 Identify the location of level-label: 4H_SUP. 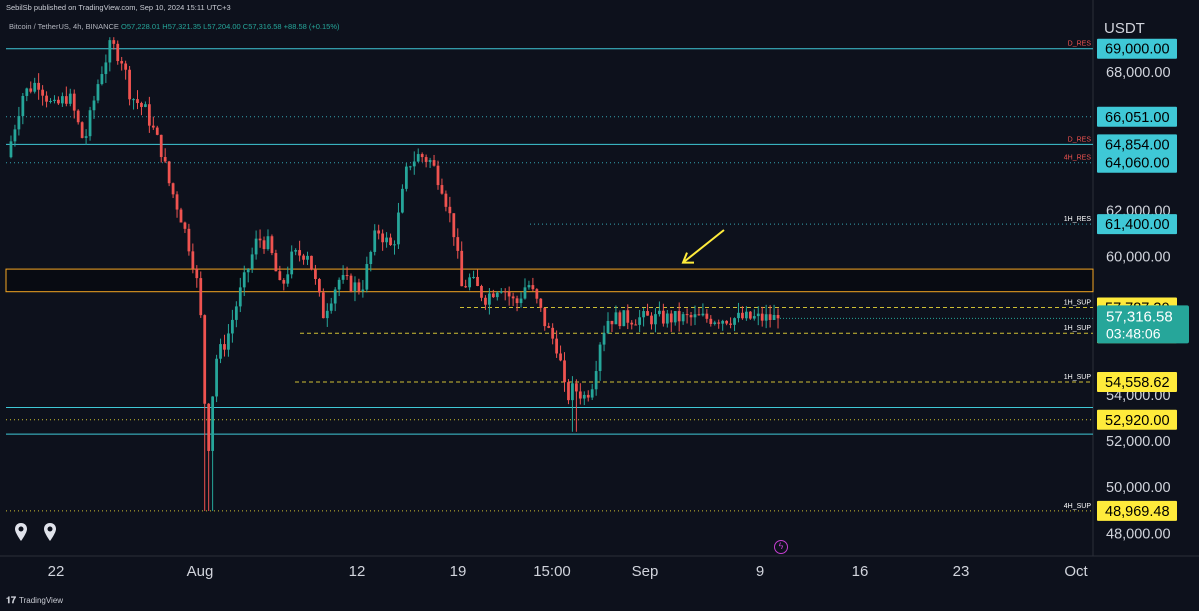
(1078, 506).